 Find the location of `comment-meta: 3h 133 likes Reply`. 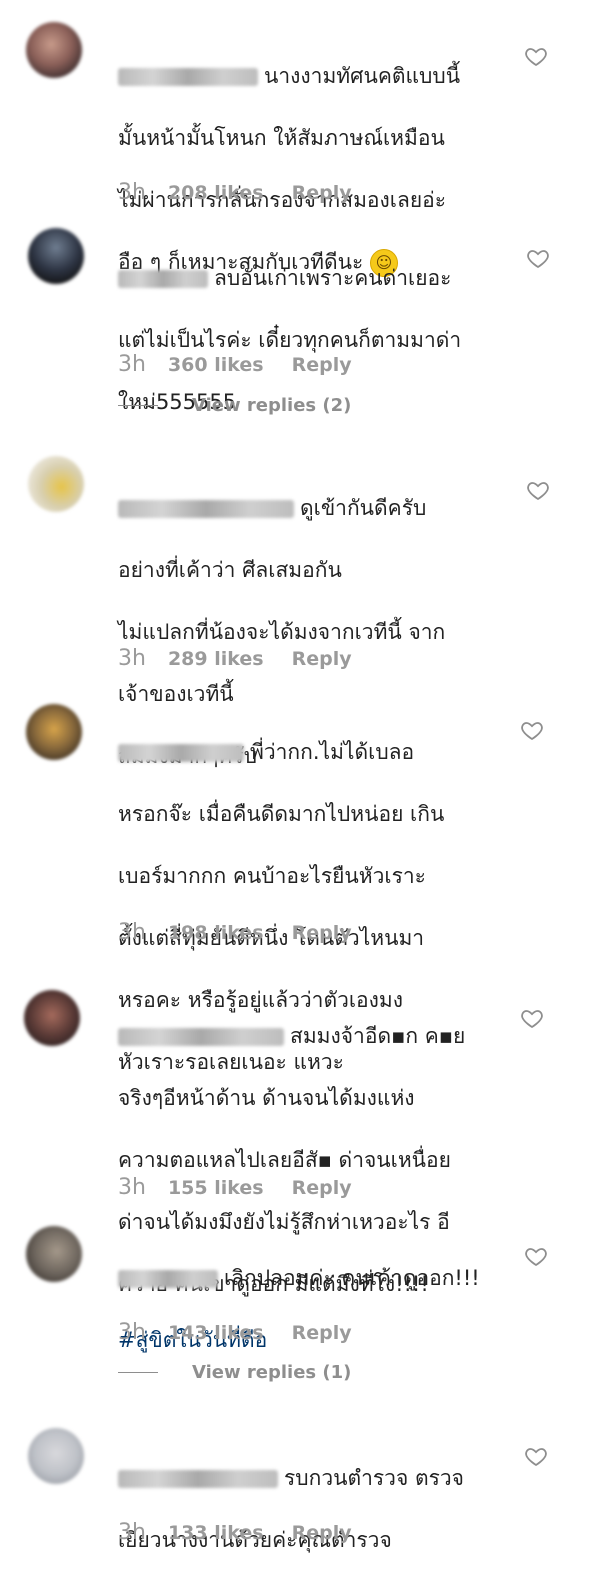

comment-meta: 3h 133 likes Reply is located at coordinates (235, 1532).